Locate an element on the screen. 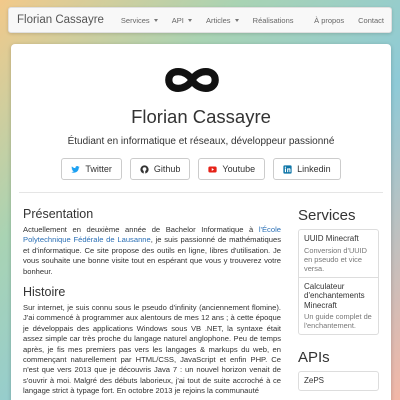  nav-item-services: Services is located at coordinates (139, 20).